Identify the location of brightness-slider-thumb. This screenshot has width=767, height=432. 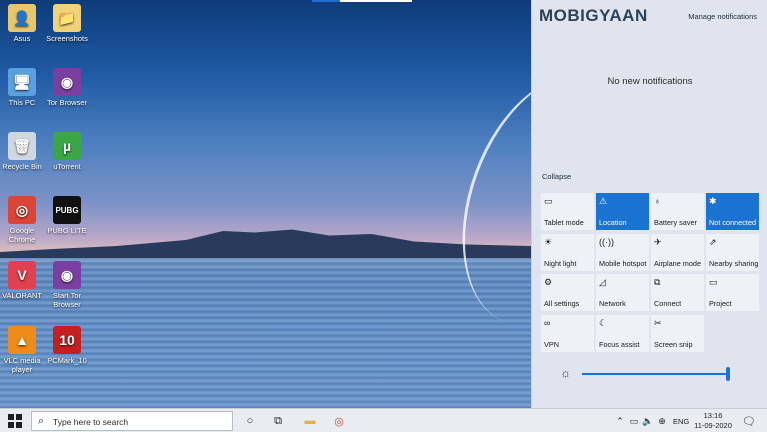
(728, 374).